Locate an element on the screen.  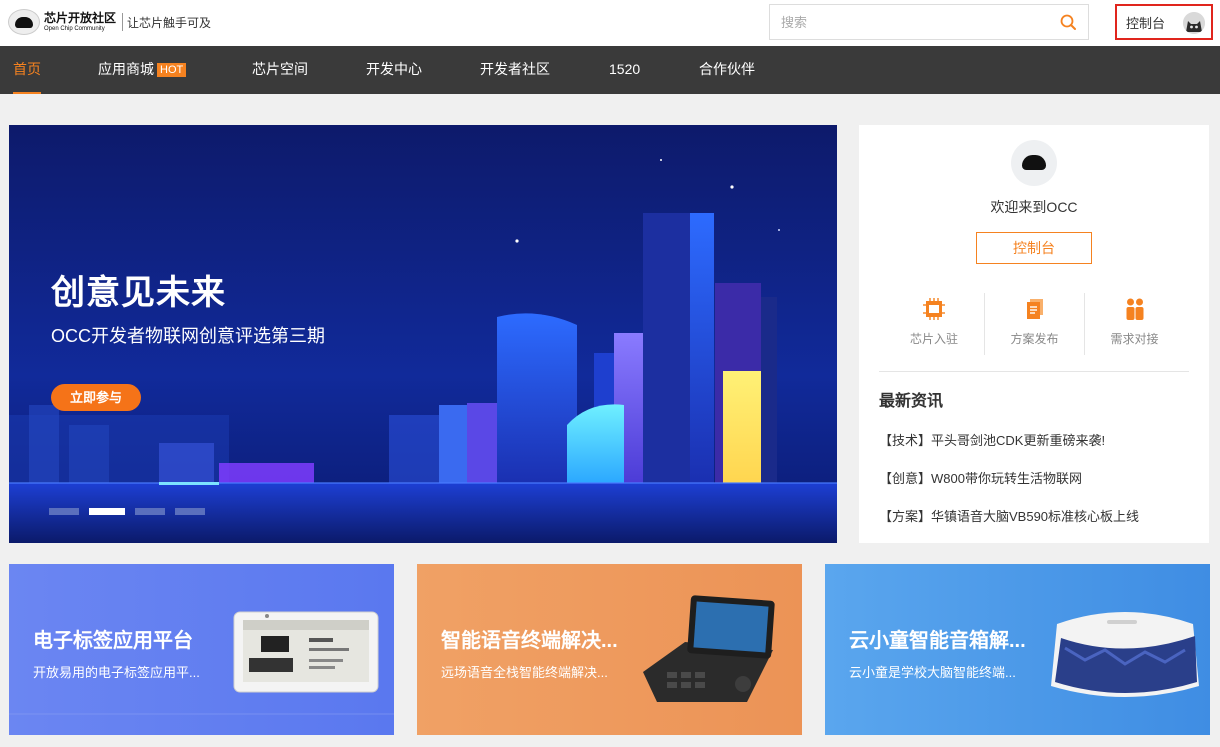
news-heading: 最新资讯 is located at coordinates (911, 401).